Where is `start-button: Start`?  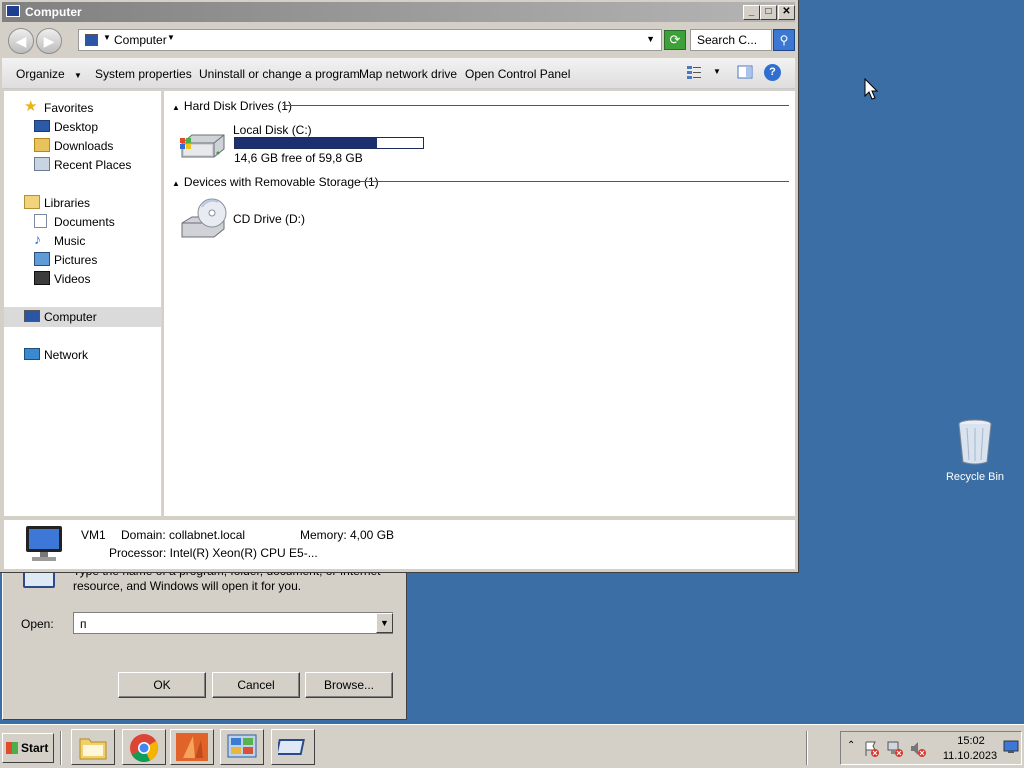
start-button: Start is located at coordinates (28, 748).